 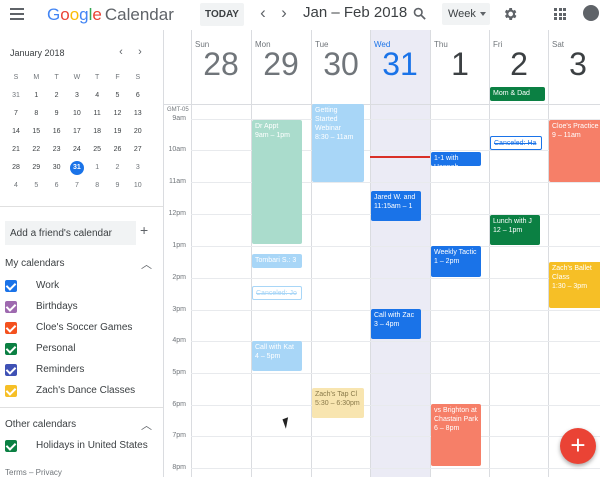 I want to click on calendar-list-item: Cloe's Soccer Games, so click(x=80, y=329).